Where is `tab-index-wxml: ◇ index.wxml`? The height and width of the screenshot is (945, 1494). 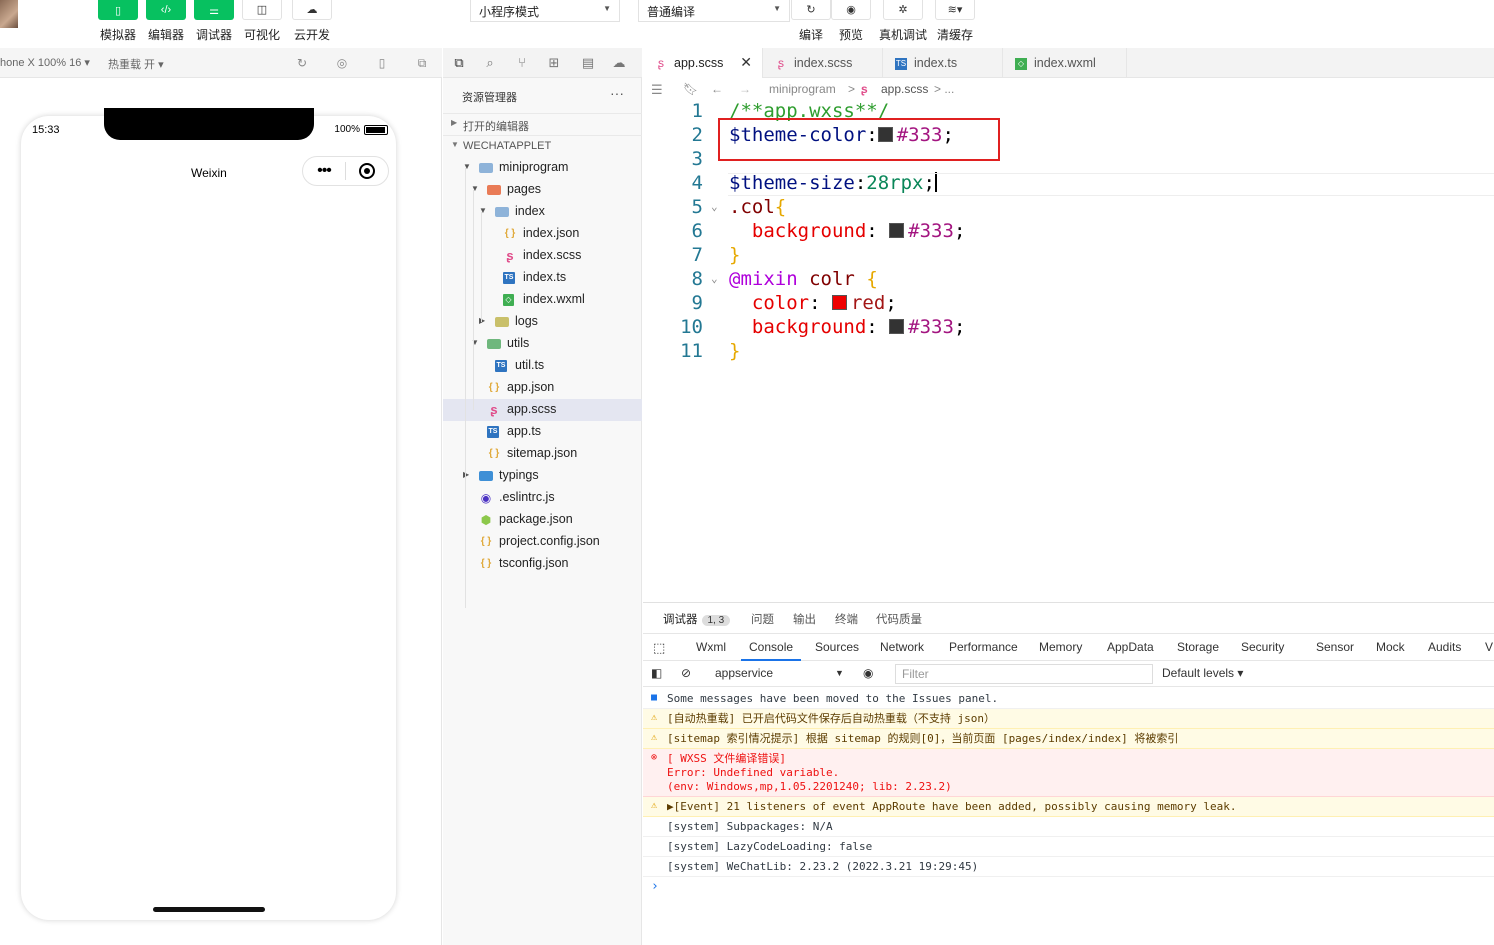
tab-index-wxml: ◇ index.wxml is located at coordinates (1065, 63).